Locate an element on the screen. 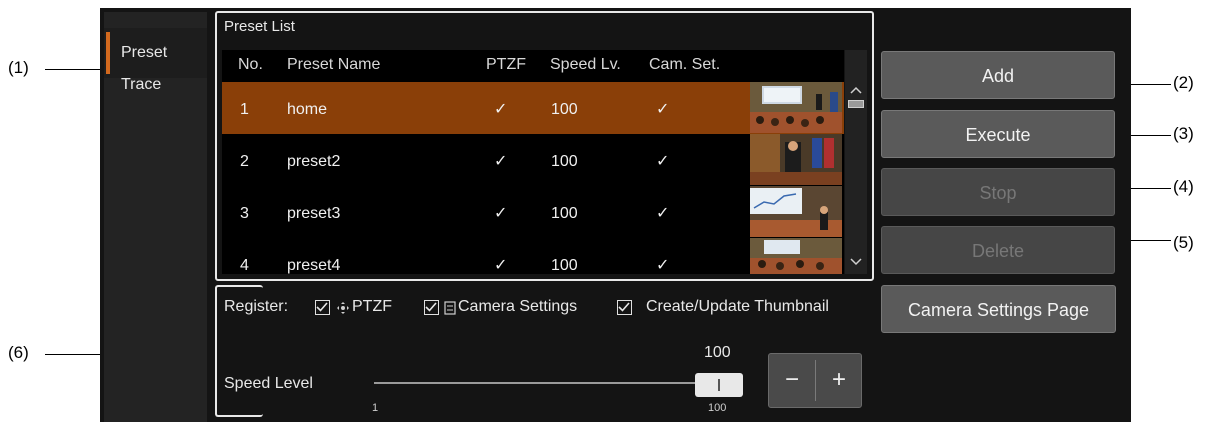 Image resolution: width=1209 pixels, height=422 pixels. callout-2: (2) is located at coordinates (1183, 82).